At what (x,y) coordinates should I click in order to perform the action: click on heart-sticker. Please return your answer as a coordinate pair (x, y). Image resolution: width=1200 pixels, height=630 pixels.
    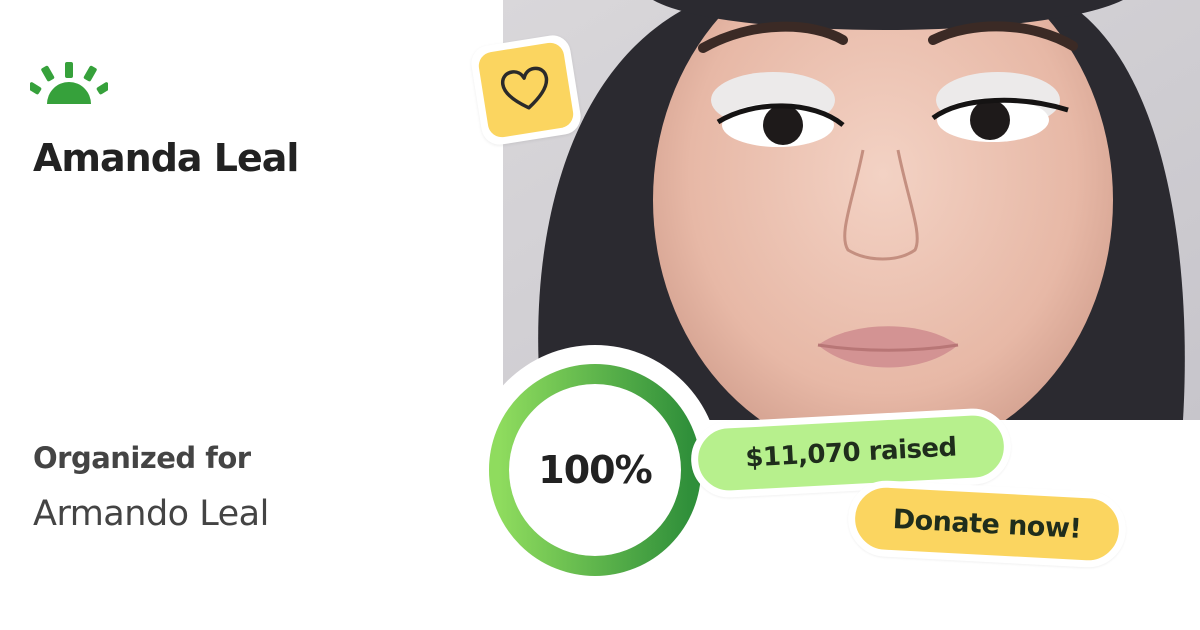
    Looking at the image, I should click on (526, 90).